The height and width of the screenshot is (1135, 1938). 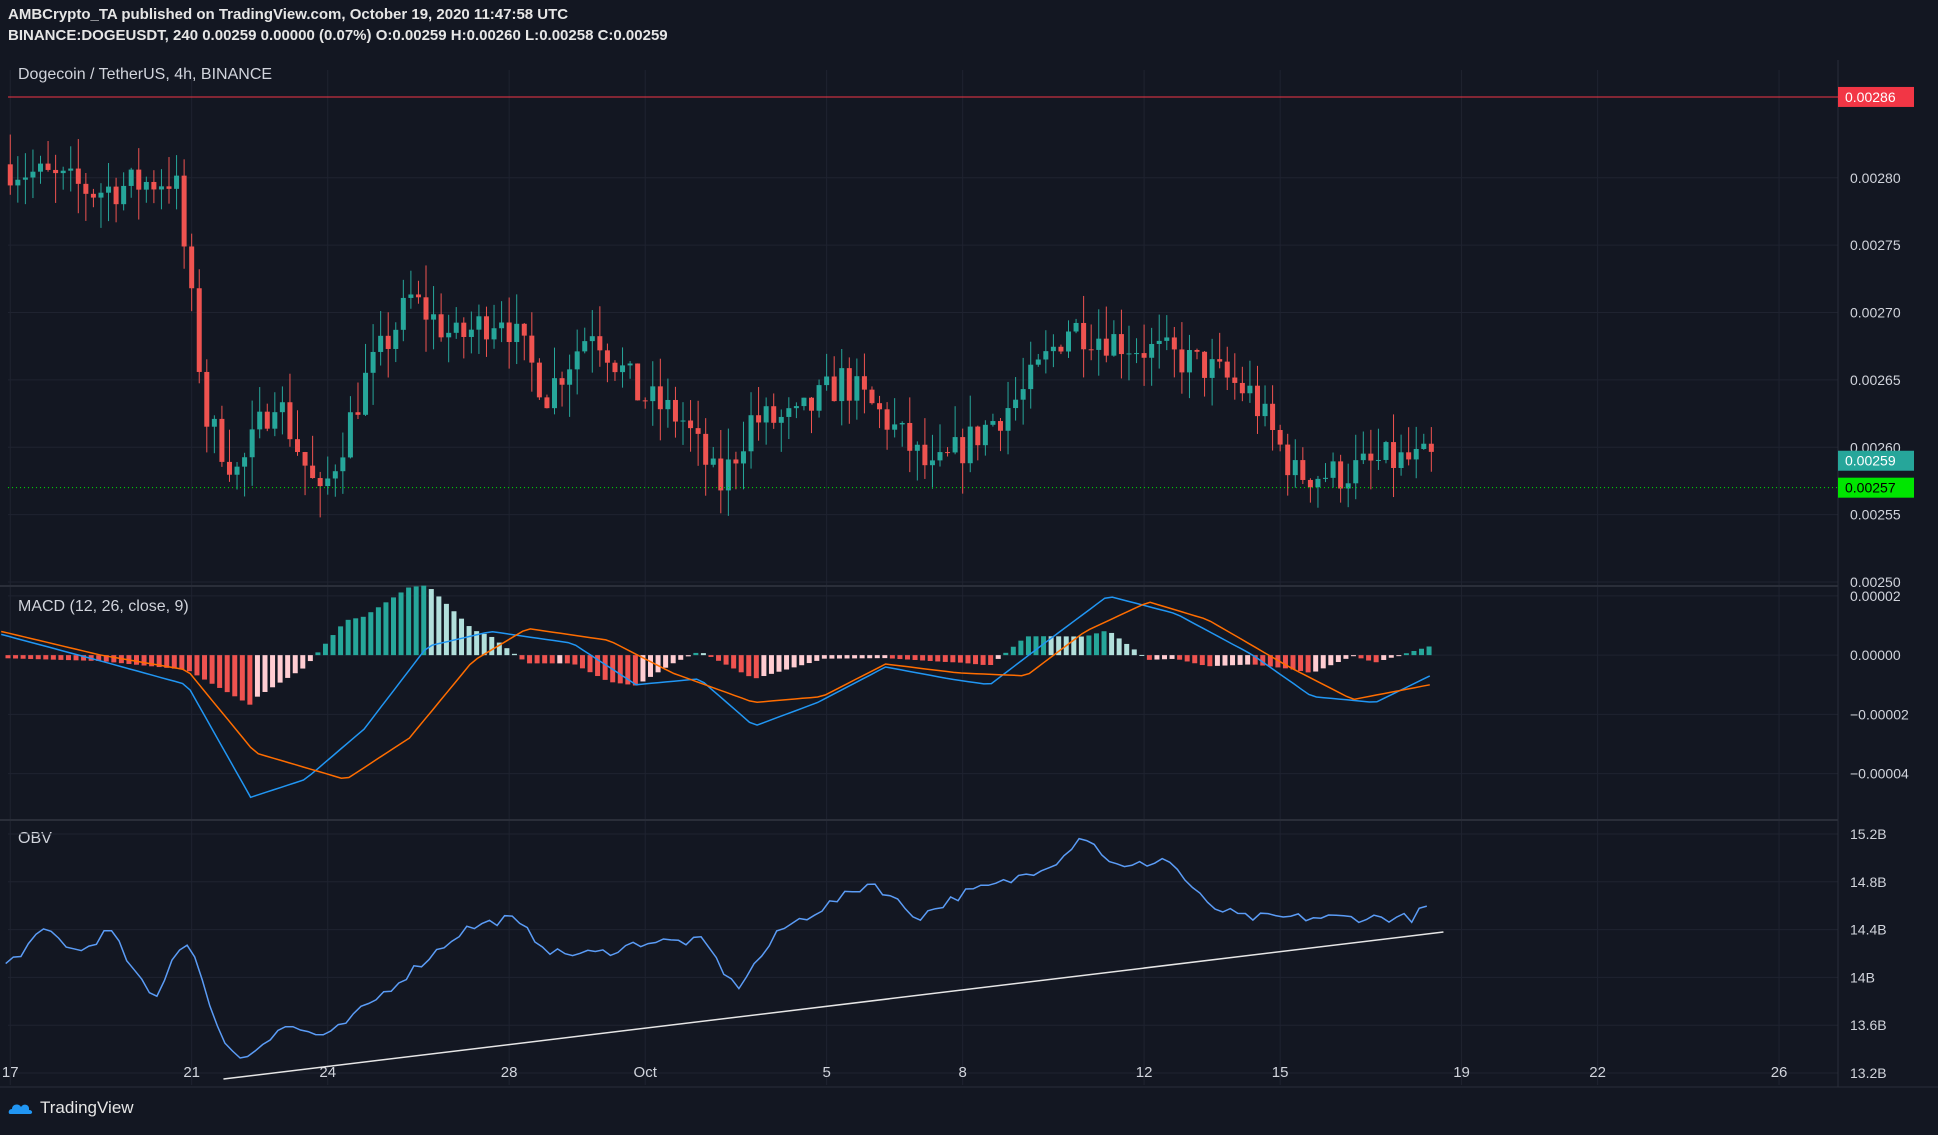 What do you see at coordinates (1868, 1025) in the screenshot?
I see `y-tick-2-4: 13.6B` at bounding box center [1868, 1025].